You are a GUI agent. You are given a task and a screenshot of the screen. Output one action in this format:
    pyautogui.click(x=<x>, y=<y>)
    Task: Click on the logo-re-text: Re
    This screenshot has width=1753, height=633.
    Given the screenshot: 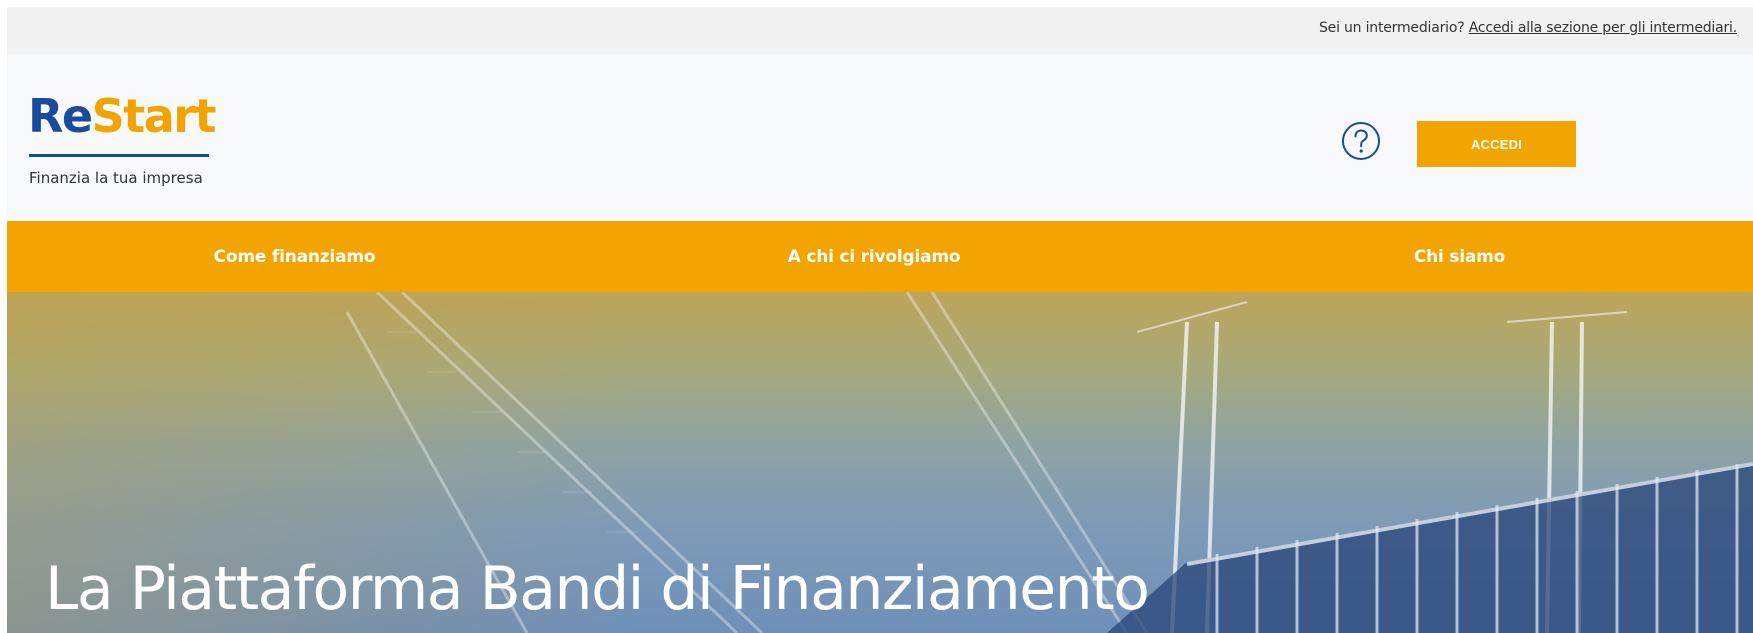 What is the action you would take?
    pyautogui.click(x=60, y=116)
    